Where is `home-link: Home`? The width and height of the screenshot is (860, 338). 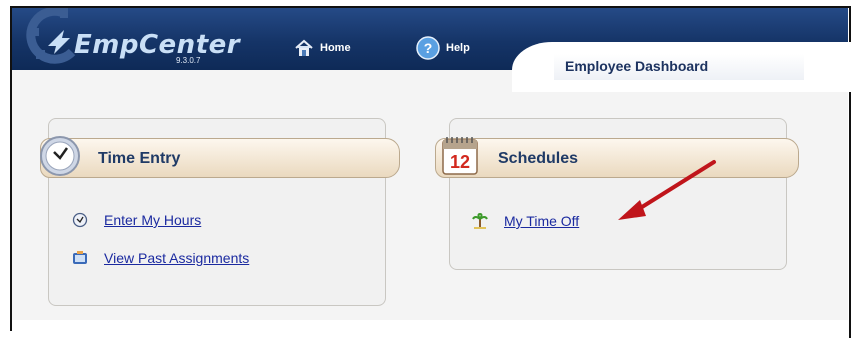
home-link: Home is located at coordinates (335, 48).